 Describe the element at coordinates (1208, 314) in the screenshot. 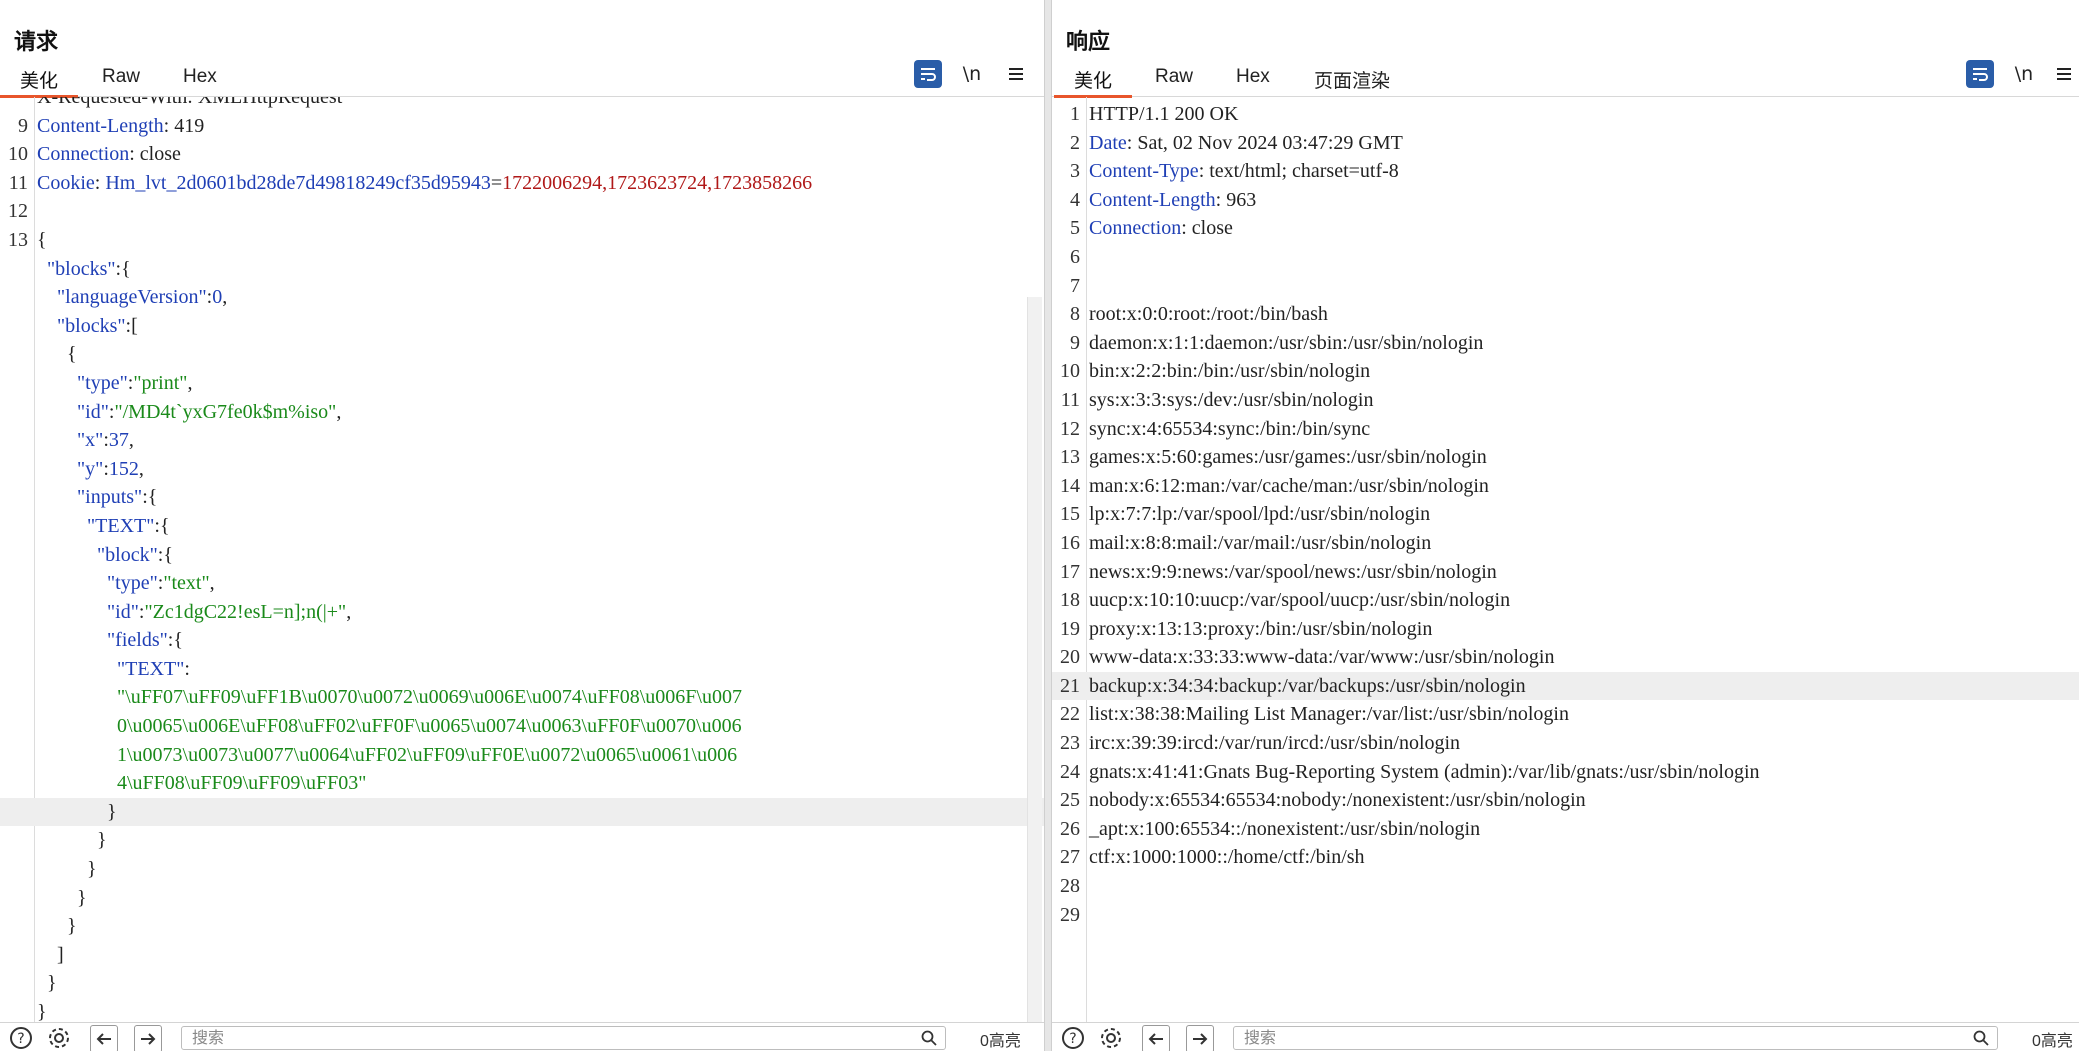

I see `code-text: root:x:0:0:root:/root:/bin/bash` at that location.